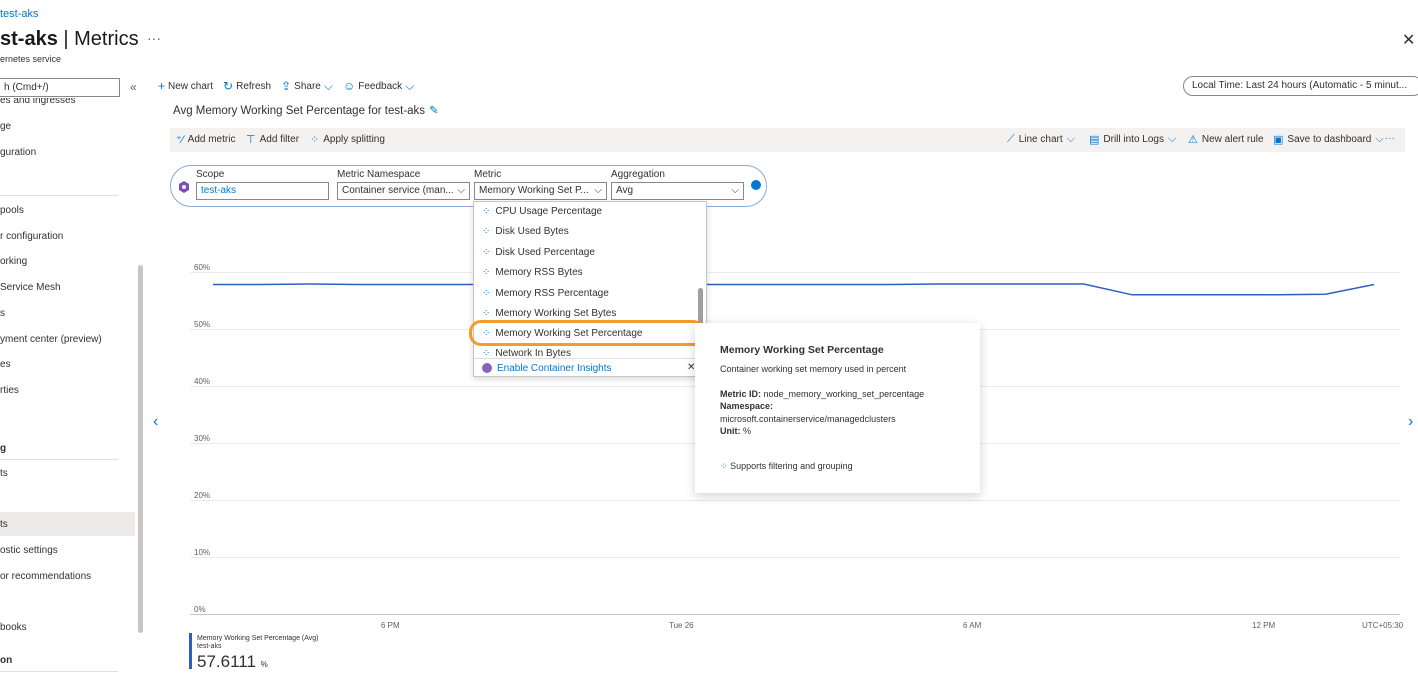 This screenshot has width=1418, height=678. Describe the element at coordinates (185, 86) in the screenshot. I see `new-chart-button: + New chart` at that location.